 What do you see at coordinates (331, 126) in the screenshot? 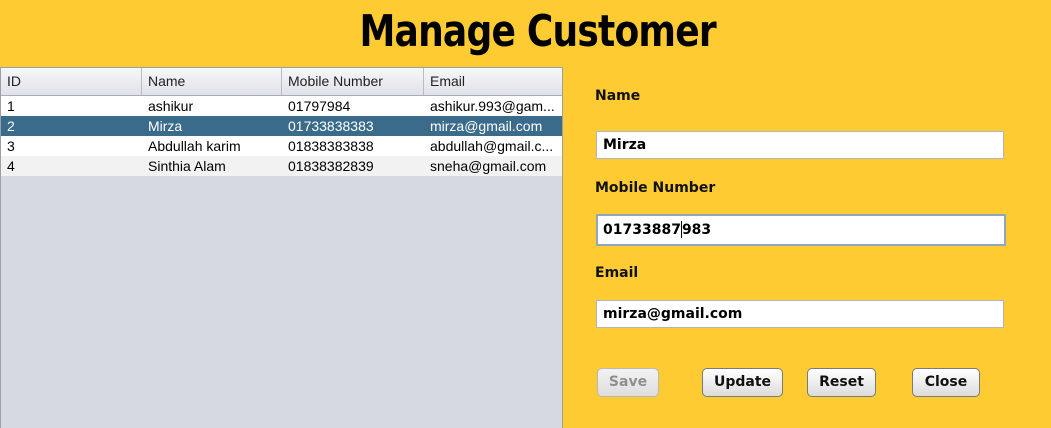
I see `cell-mobile: 01733838383` at bounding box center [331, 126].